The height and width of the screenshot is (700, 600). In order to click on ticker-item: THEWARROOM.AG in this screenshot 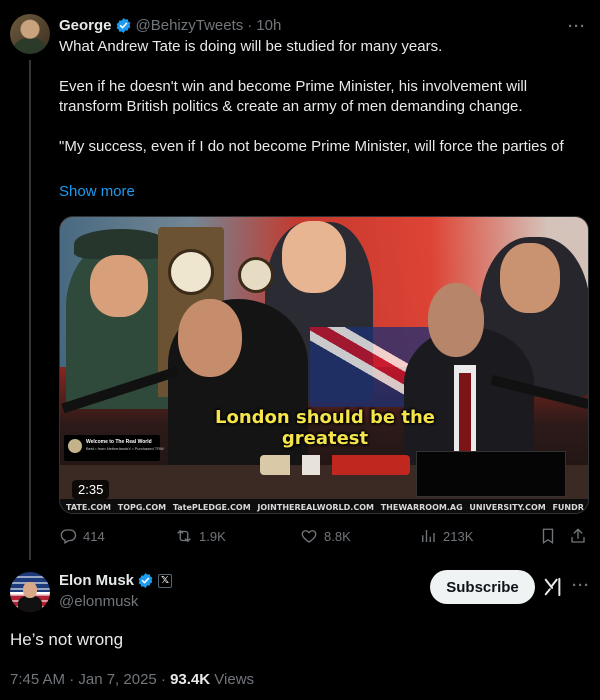, I will do `click(421, 507)`.